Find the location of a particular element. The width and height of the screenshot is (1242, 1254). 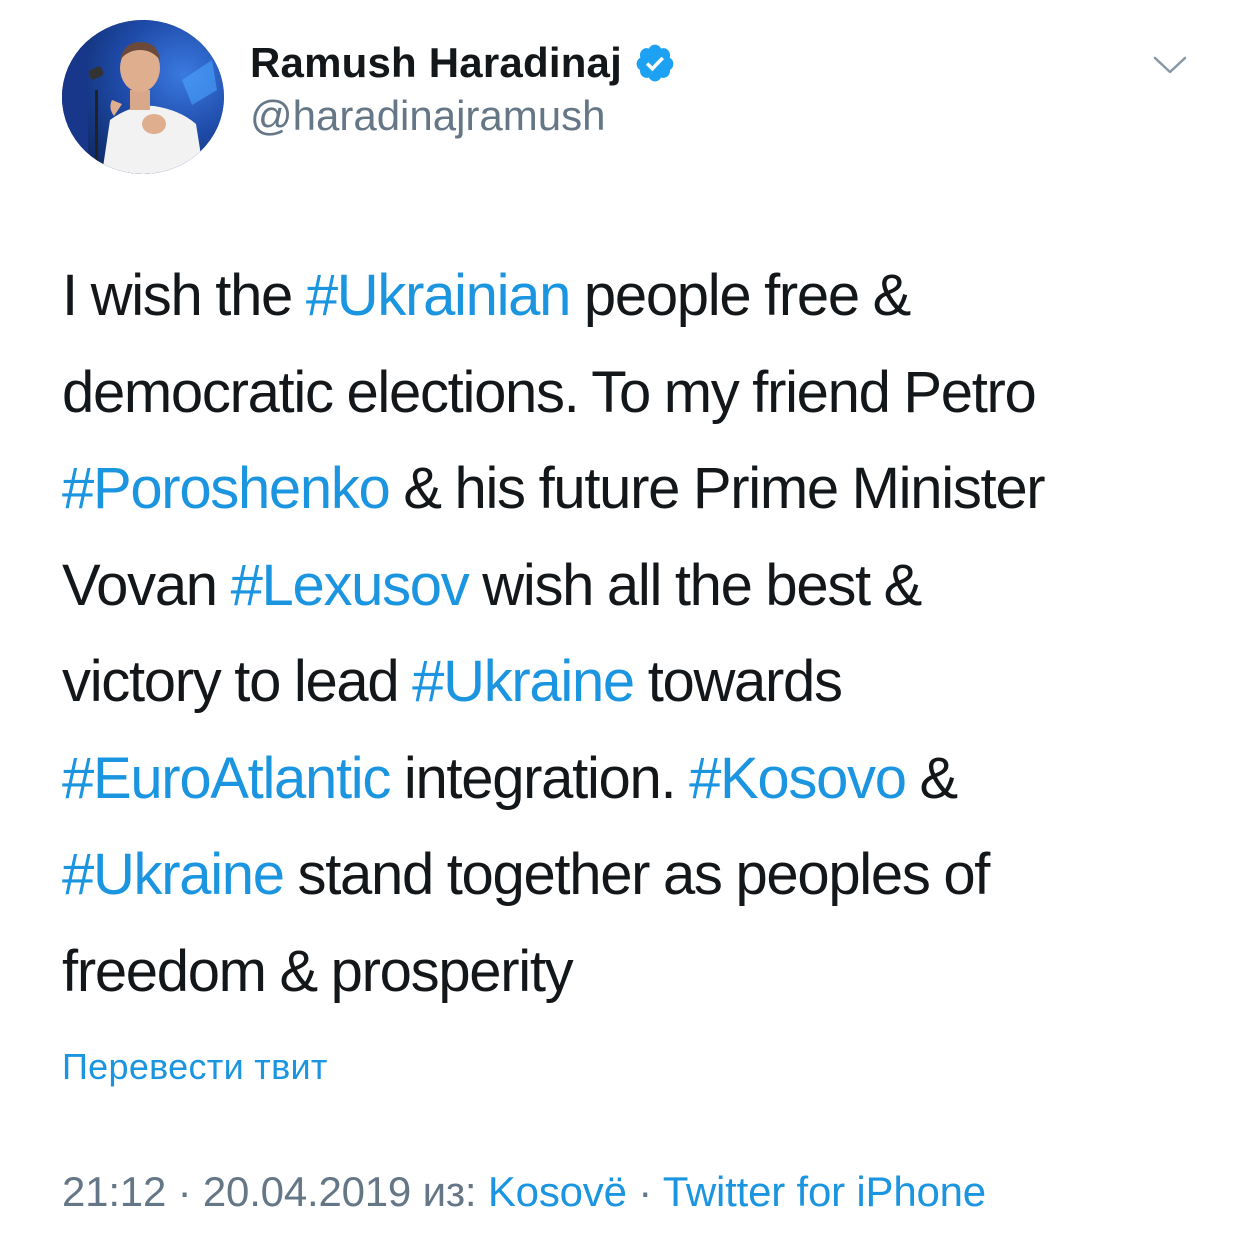

tweet-text-segment: wish all the best & is located at coordinates (695, 585).